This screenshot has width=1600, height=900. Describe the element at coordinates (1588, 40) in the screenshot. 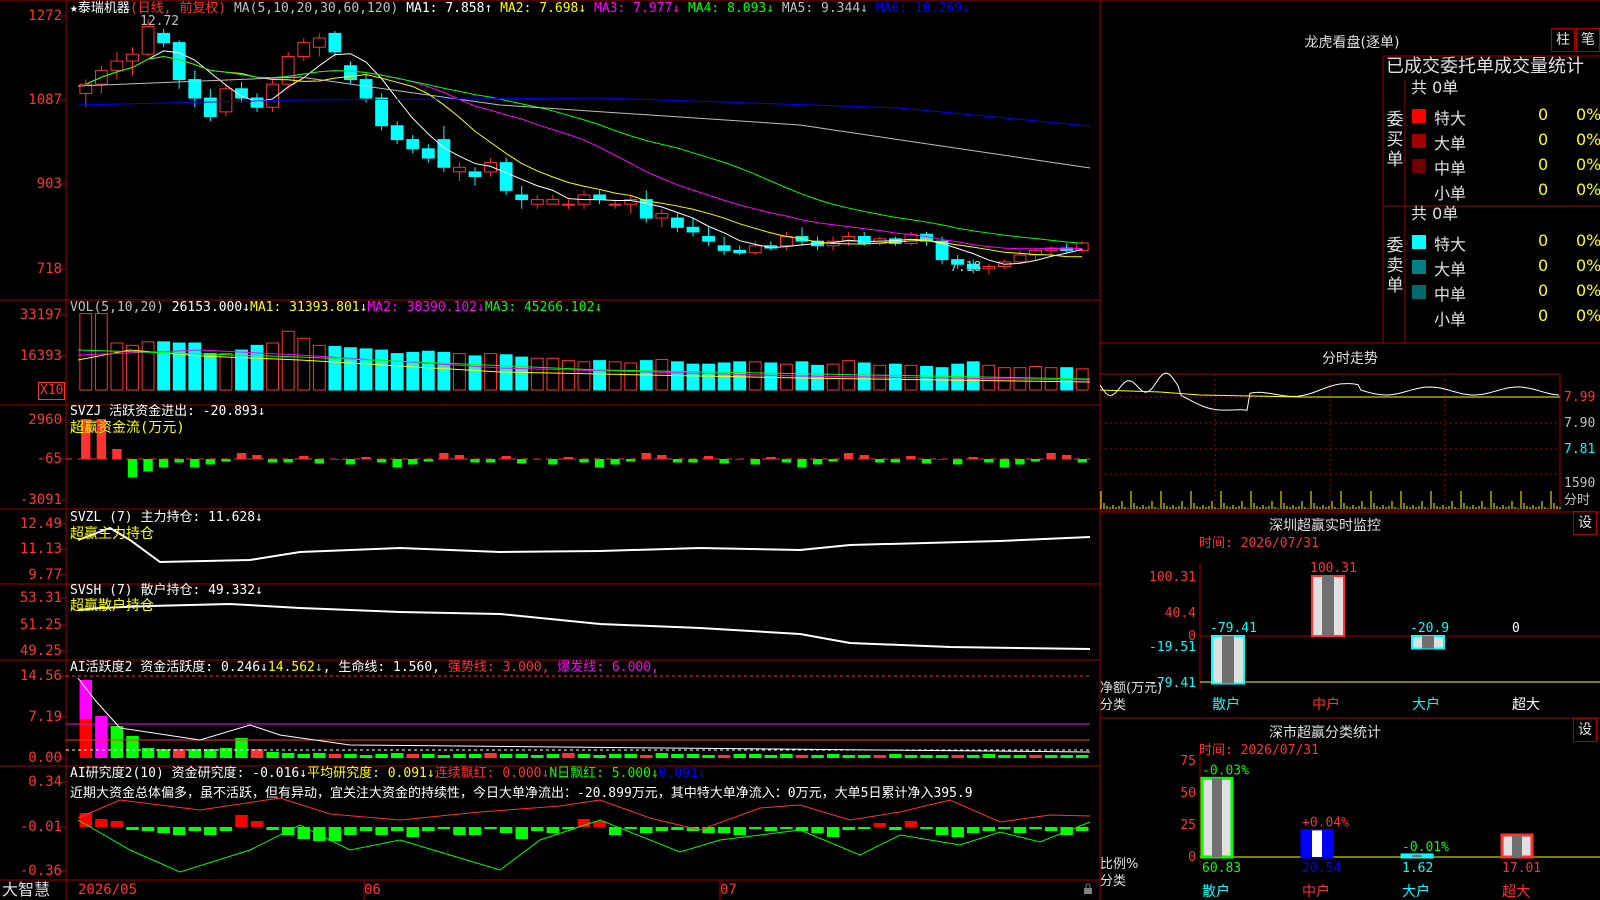

I see `stroke-mode-button: 笔` at that location.